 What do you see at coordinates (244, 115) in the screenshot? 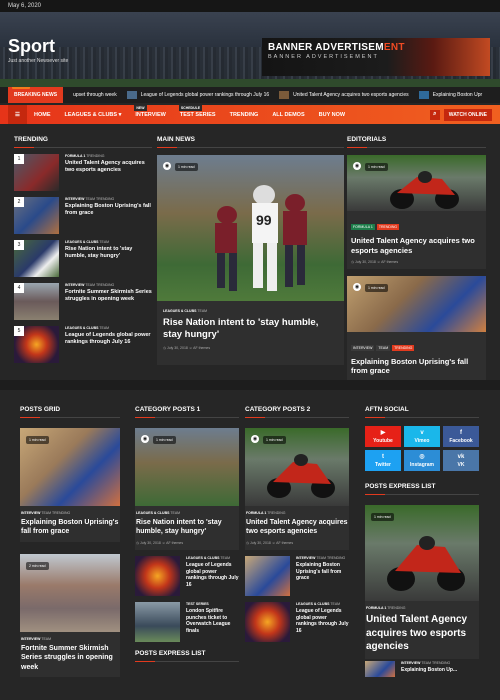
I see `nav-trending: TRENDING` at bounding box center [244, 115].